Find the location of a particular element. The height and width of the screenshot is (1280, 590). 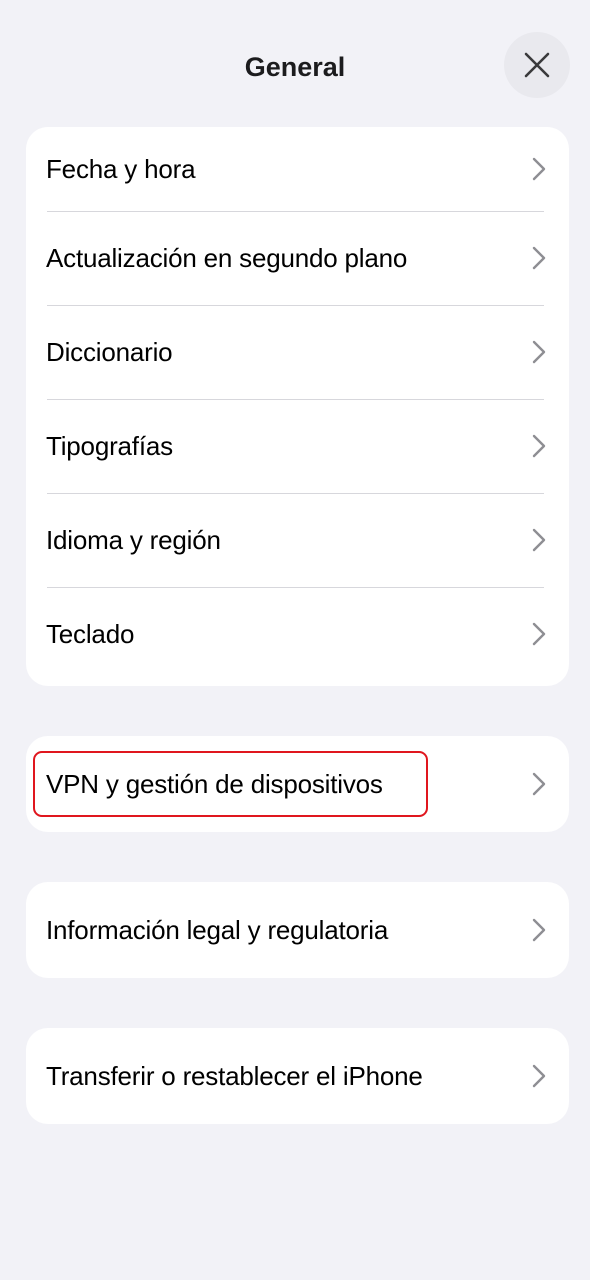

row-label: Fecha y hora is located at coordinates (121, 168).